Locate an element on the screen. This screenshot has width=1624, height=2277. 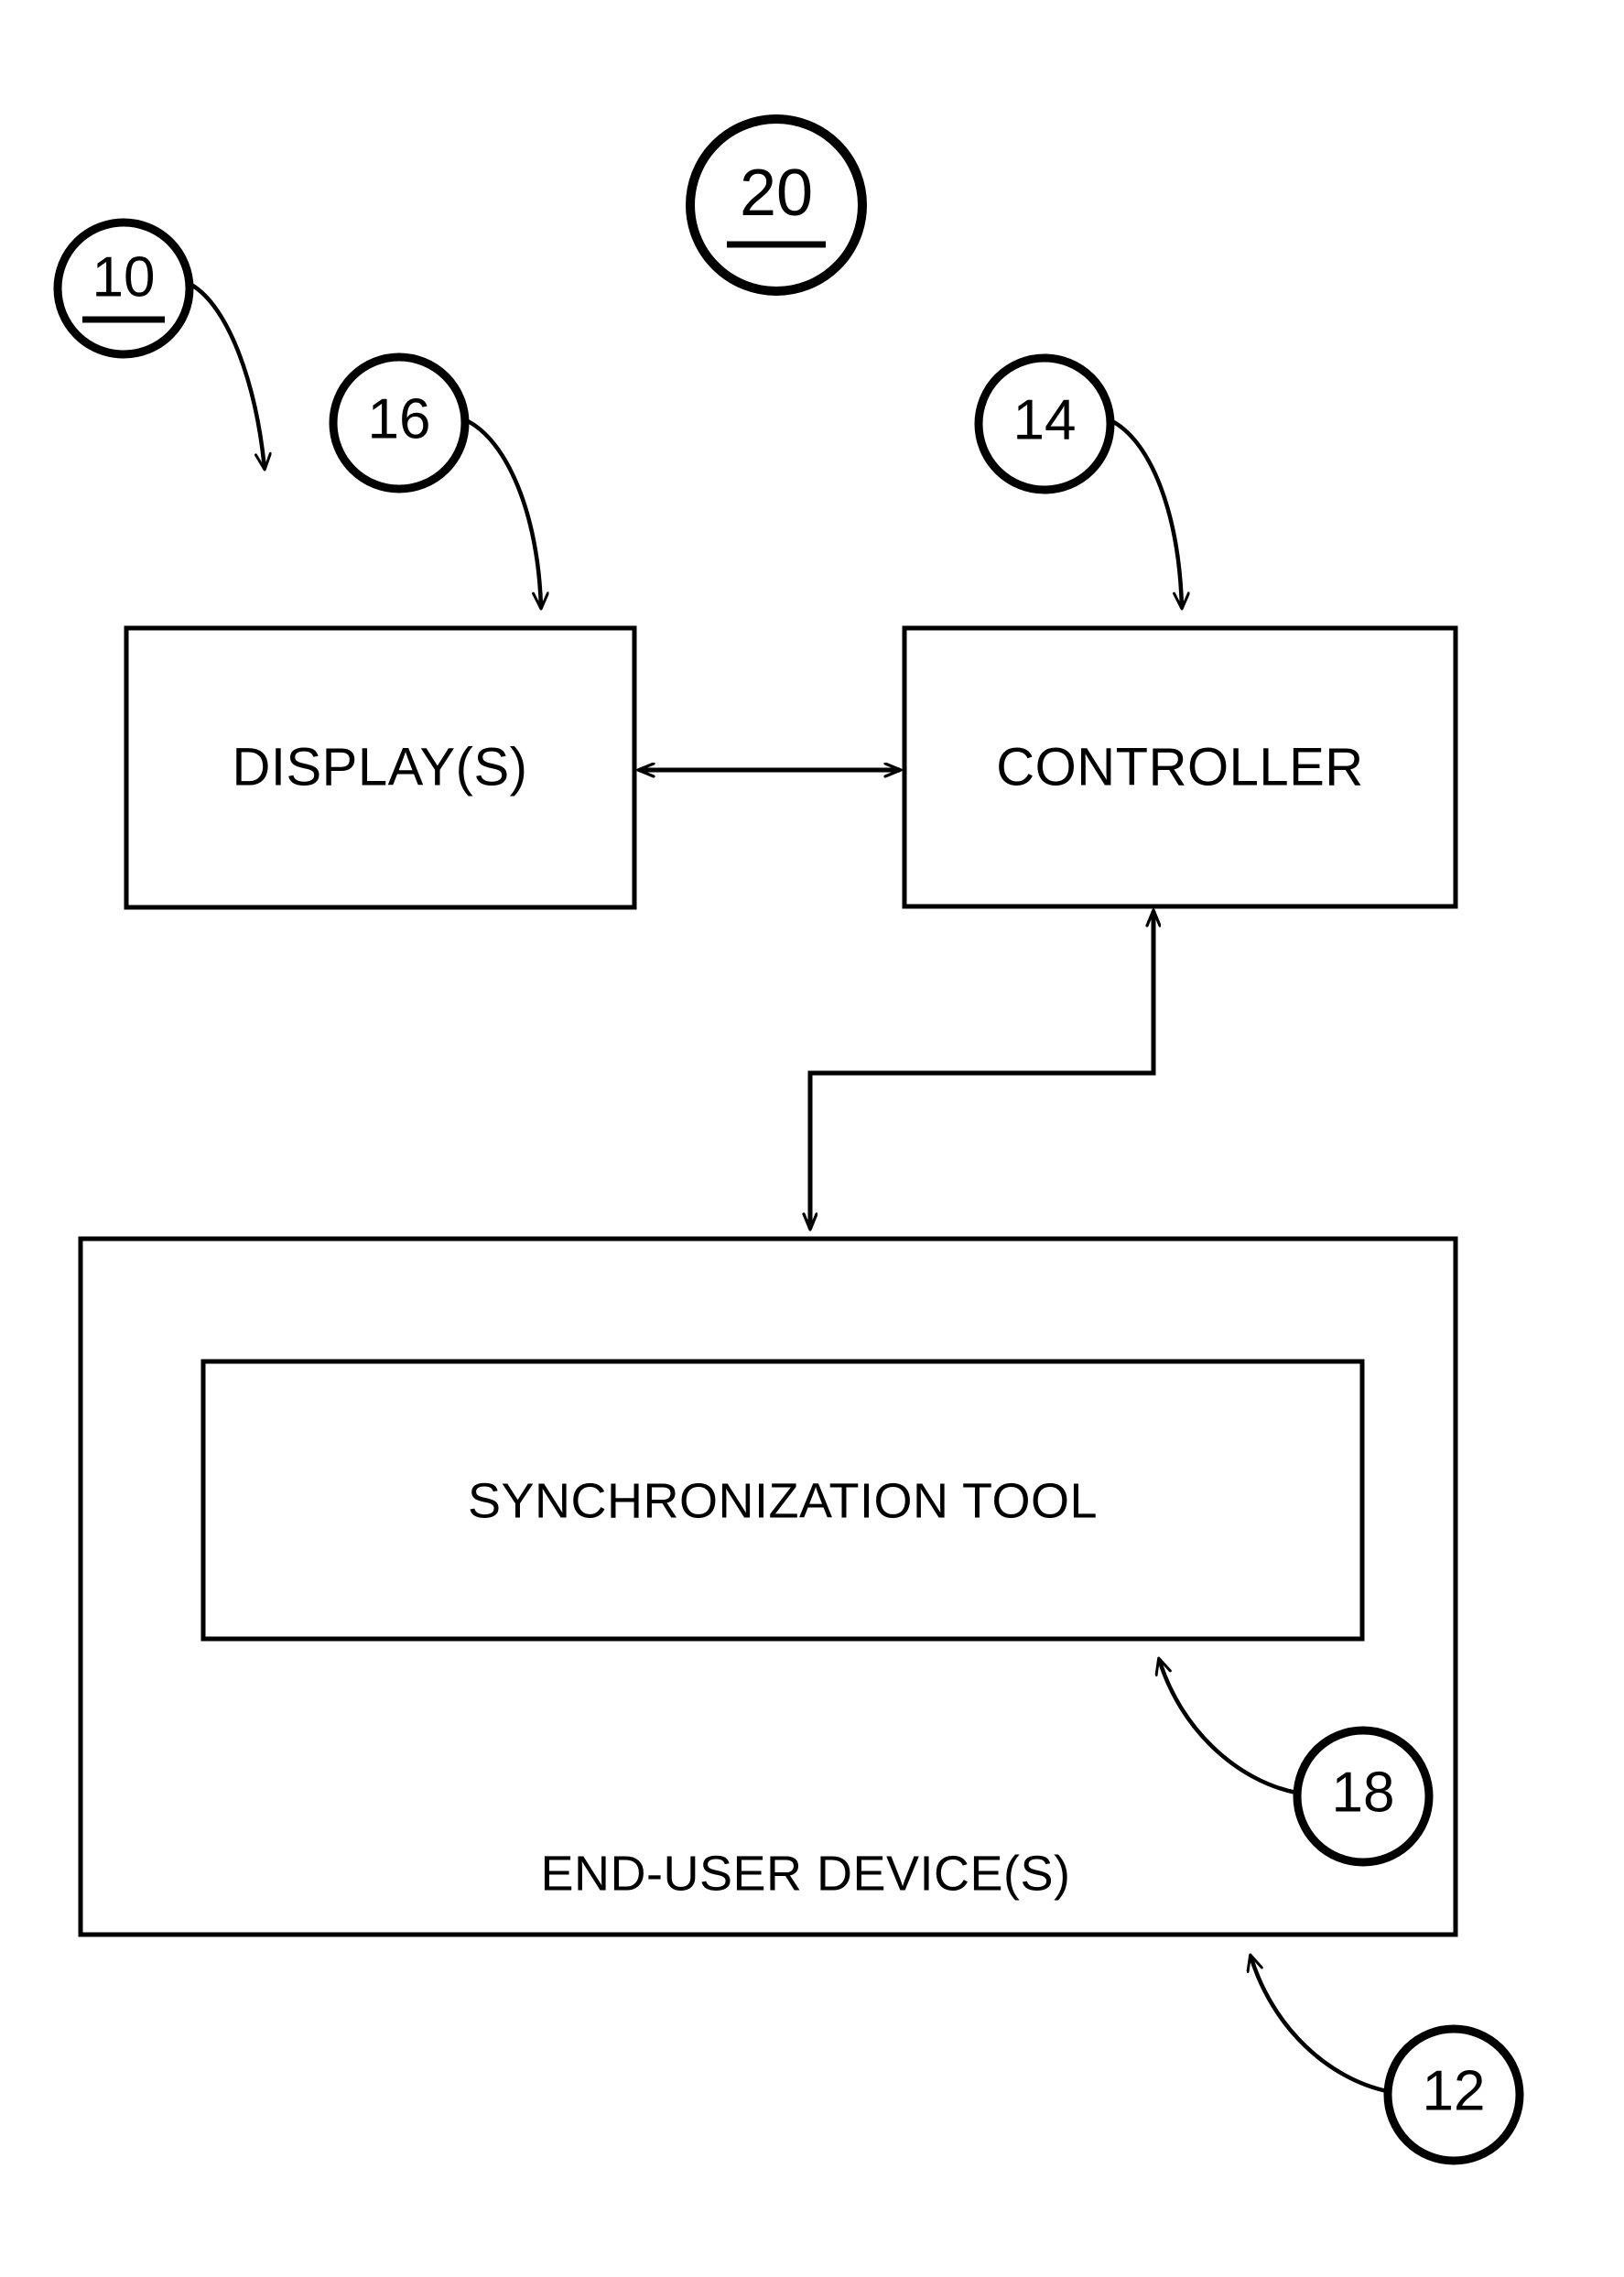
display-box-label: DISPLAY(S) is located at coordinates (379, 767).